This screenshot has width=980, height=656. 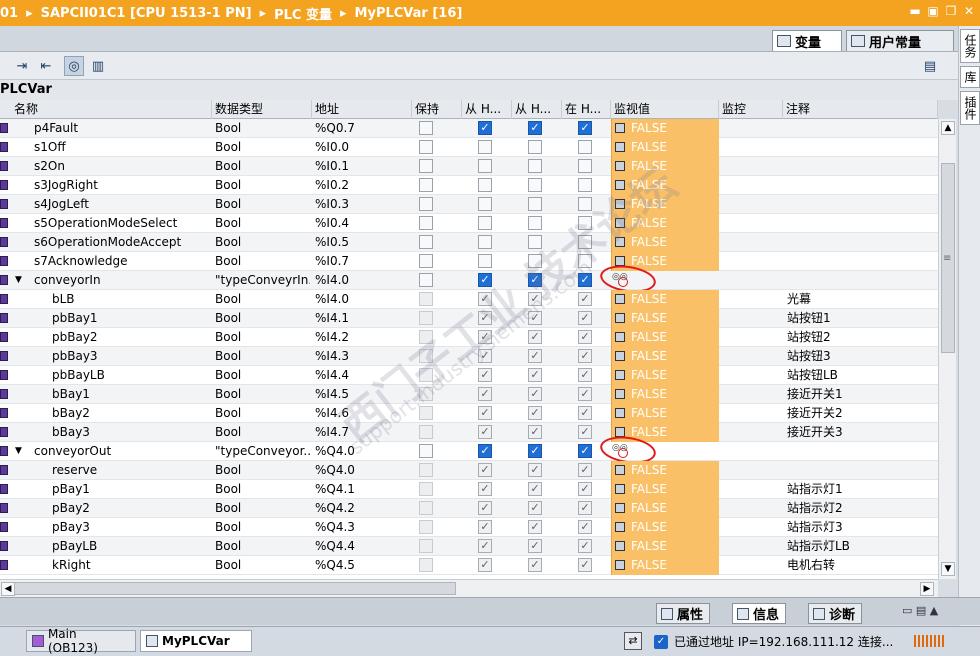 What do you see at coordinates (469, 432) in the screenshot?
I see `table-row: bBay3 Bool %I4.7 ✓ ✓ ✓ FALSE 接近开关3` at bounding box center [469, 432].